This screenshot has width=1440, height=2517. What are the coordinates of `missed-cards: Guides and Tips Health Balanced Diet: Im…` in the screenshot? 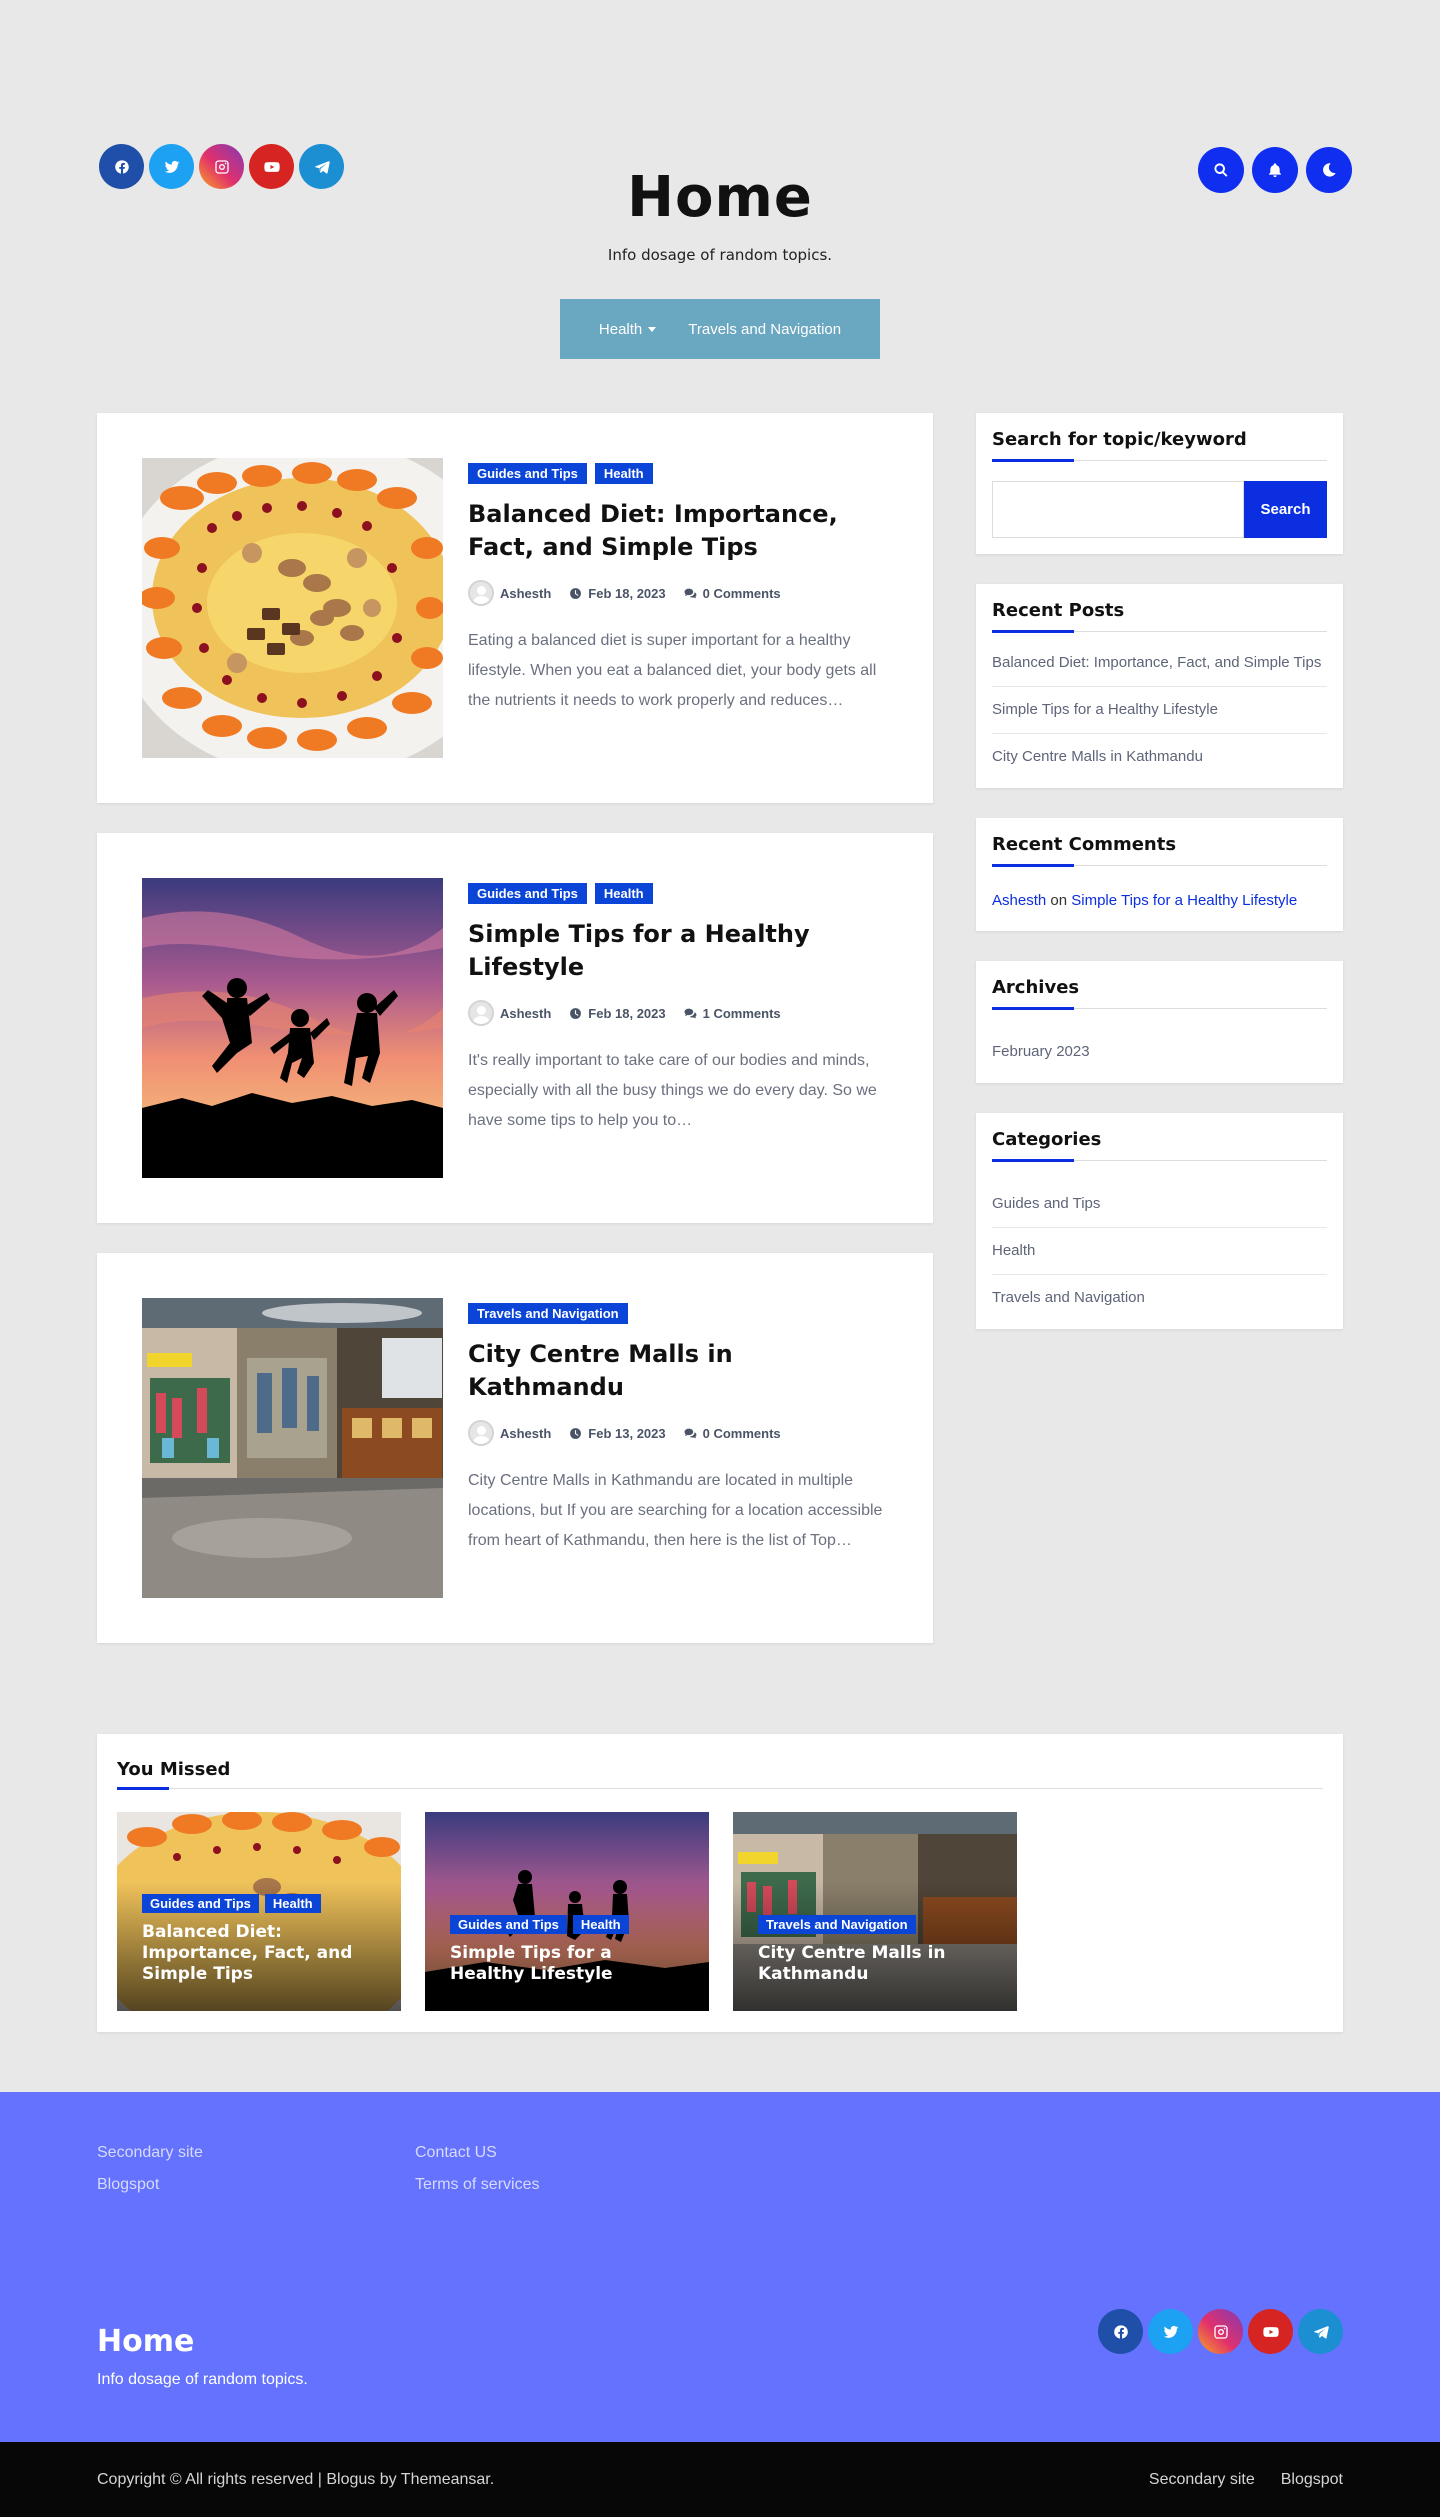 It's located at (567, 1911).